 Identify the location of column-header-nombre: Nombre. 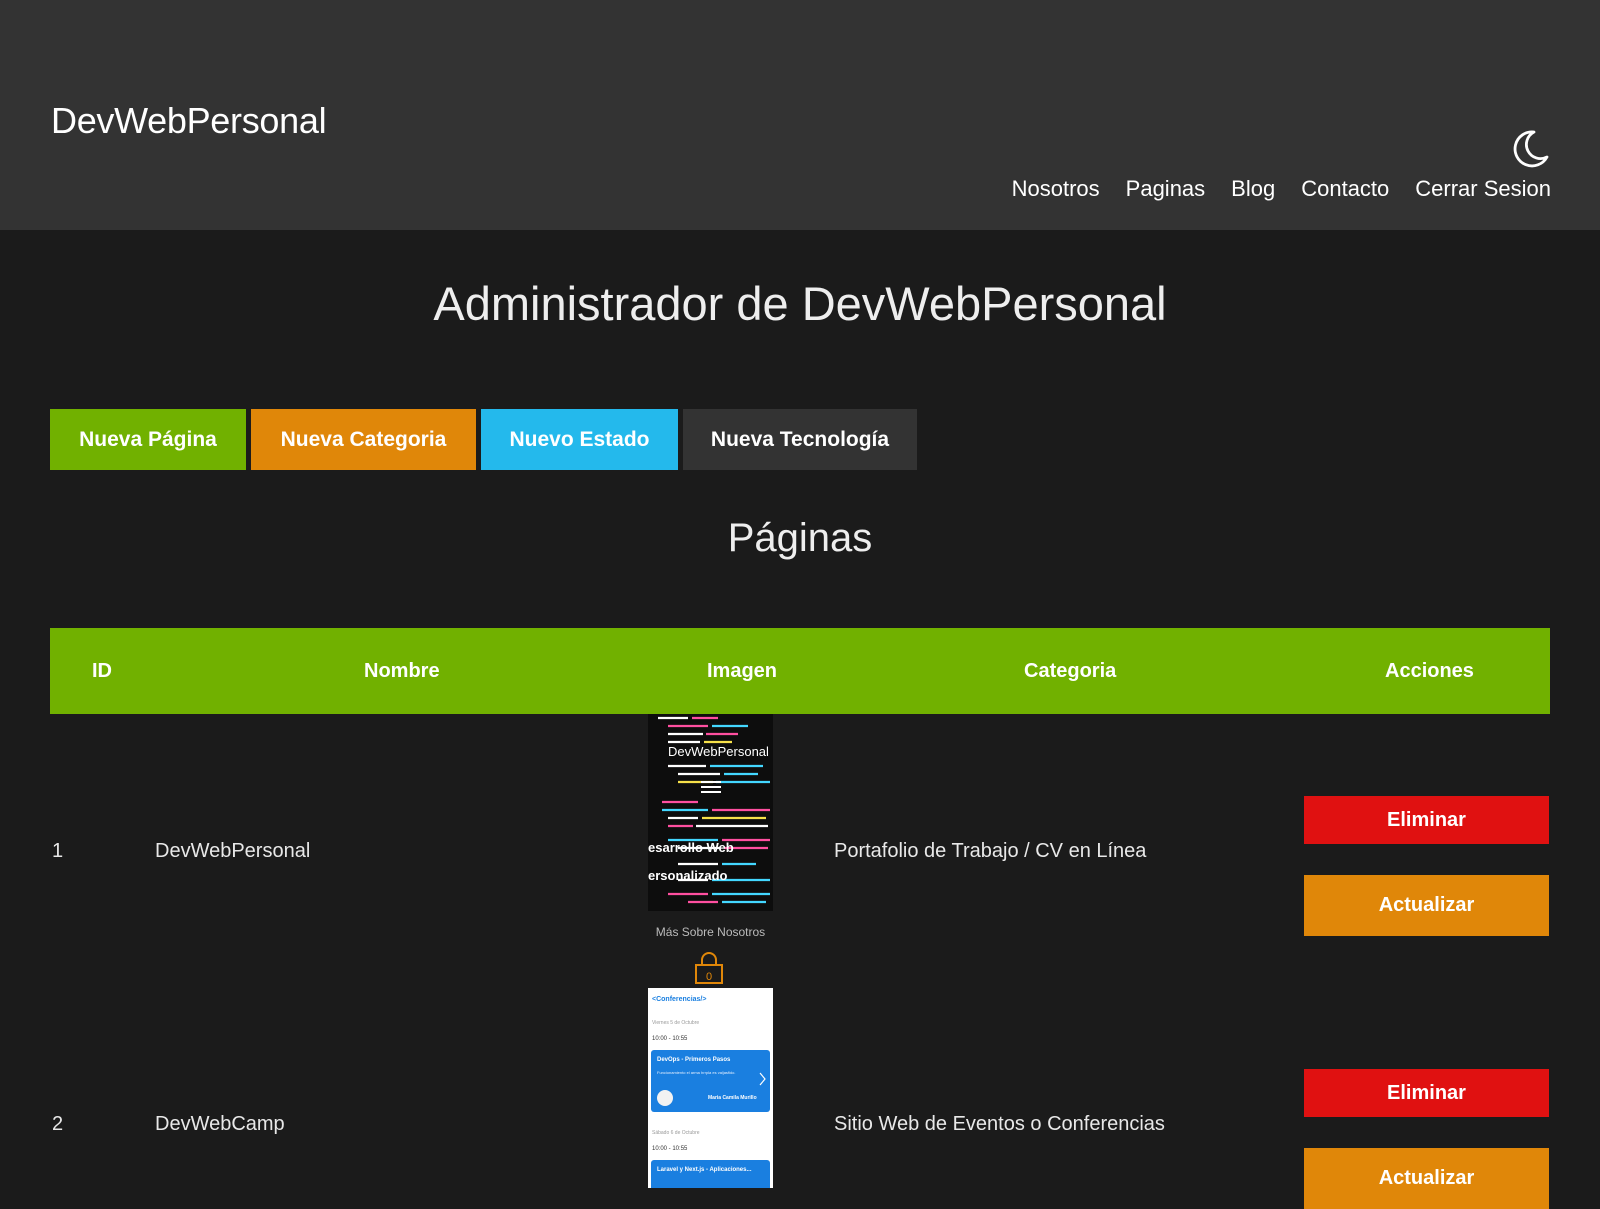
(402, 671).